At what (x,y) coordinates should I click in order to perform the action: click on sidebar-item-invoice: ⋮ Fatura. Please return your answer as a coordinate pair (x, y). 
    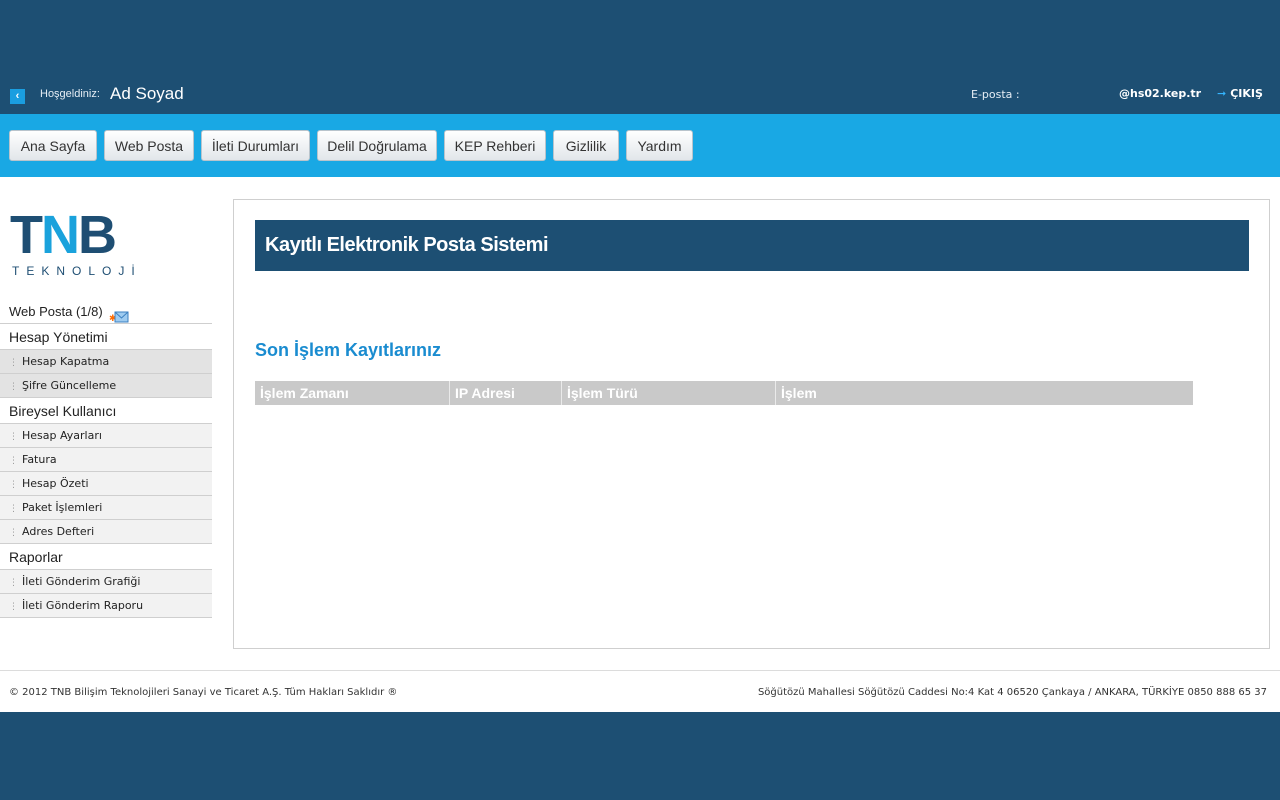
    Looking at the image, I should click on (106, 460).